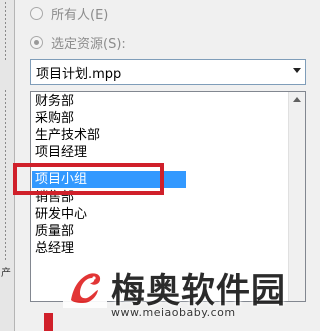 The image size is (320, 331). Describe the element at coordinates (6, 273) in the screenshot. I see `partial-glyph: 产` at that location.